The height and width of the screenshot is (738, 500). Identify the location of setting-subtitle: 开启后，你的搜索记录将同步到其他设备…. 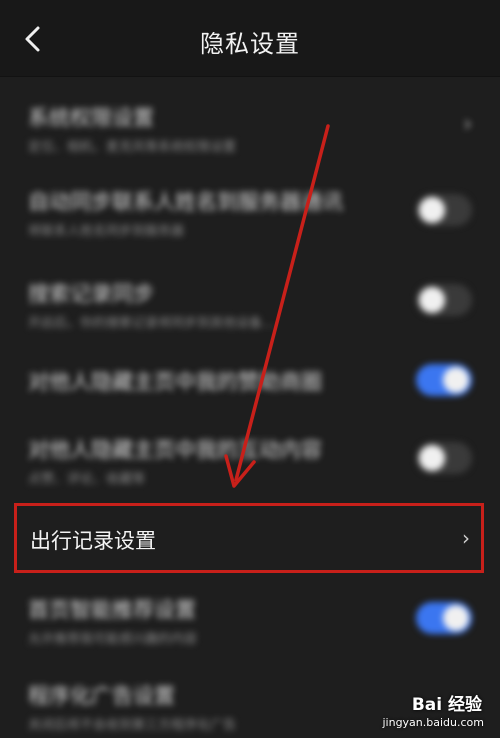
(152, 323).